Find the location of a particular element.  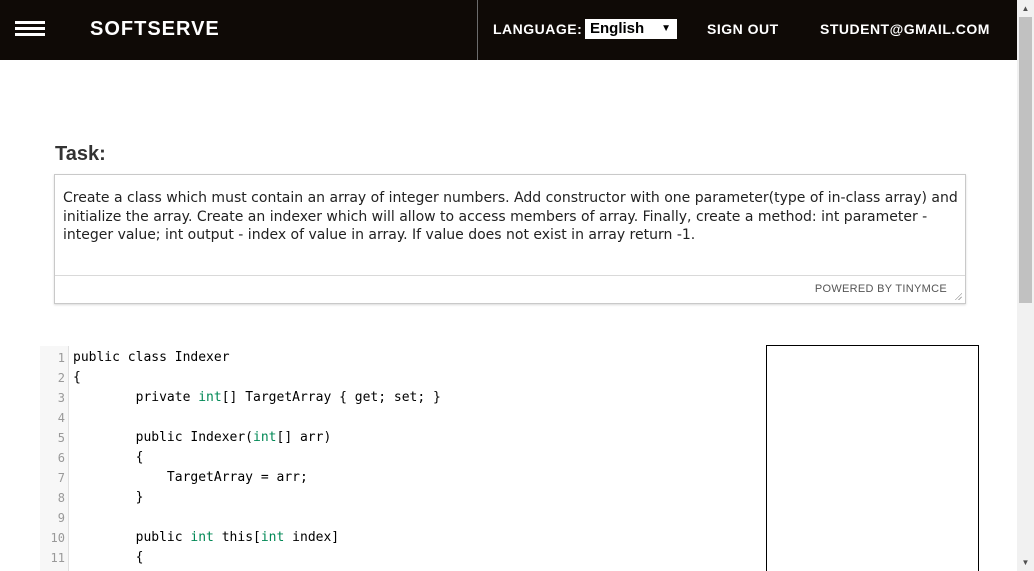

line-number: 11 is located at coordinates (57, 558).